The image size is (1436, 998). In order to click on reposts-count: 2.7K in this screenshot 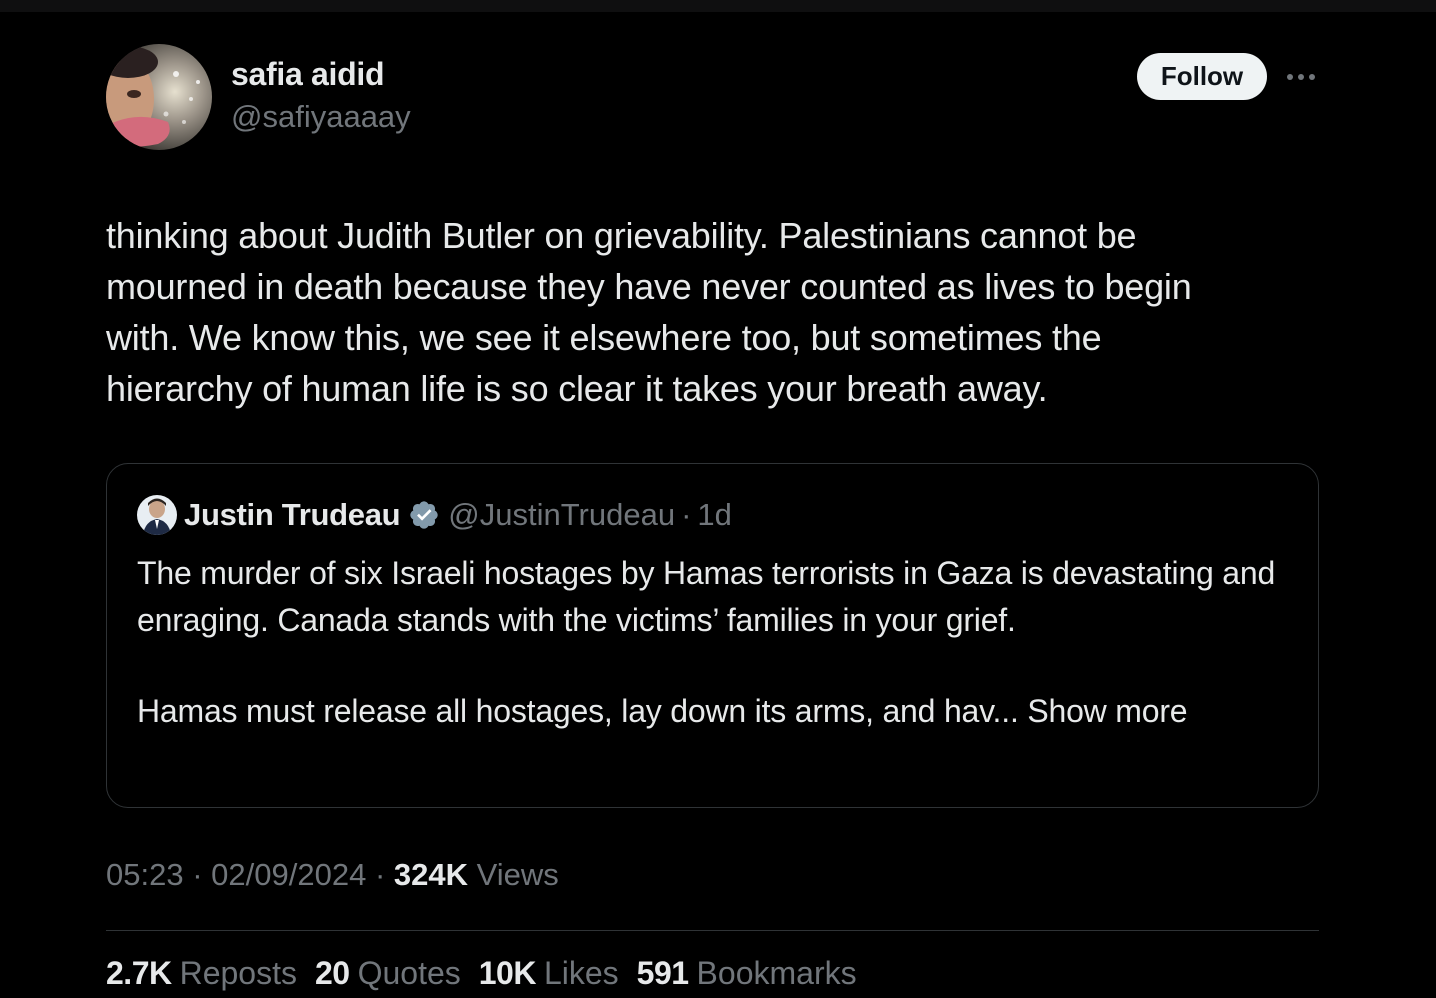, I will do `click(139, 973)`.